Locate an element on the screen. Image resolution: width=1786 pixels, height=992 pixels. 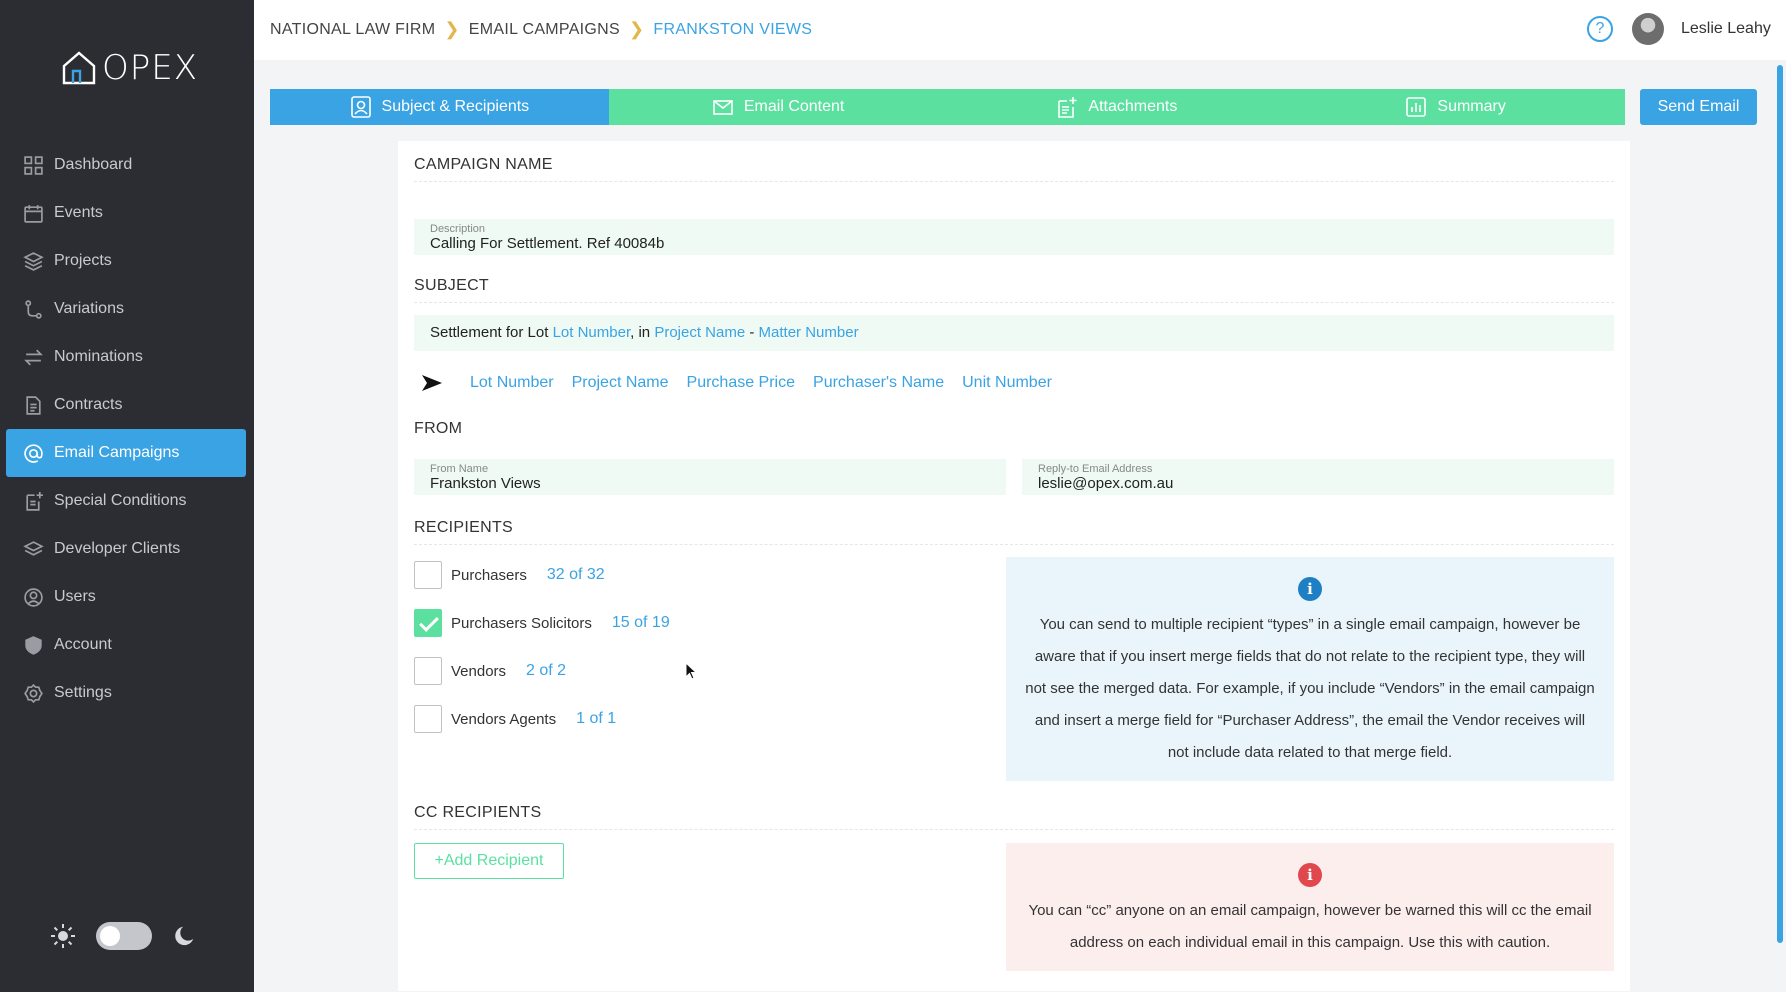
swap-icon is located at coordinates (33, 357).